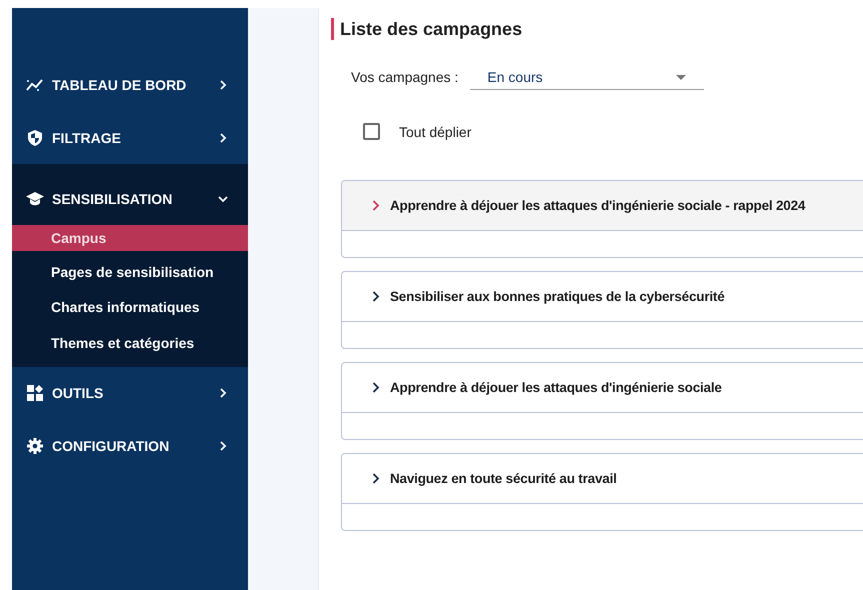 The height and width of the screenshot is (590, 863). I want to click on filter-label: Vos campagnes :, so click(404, 76).